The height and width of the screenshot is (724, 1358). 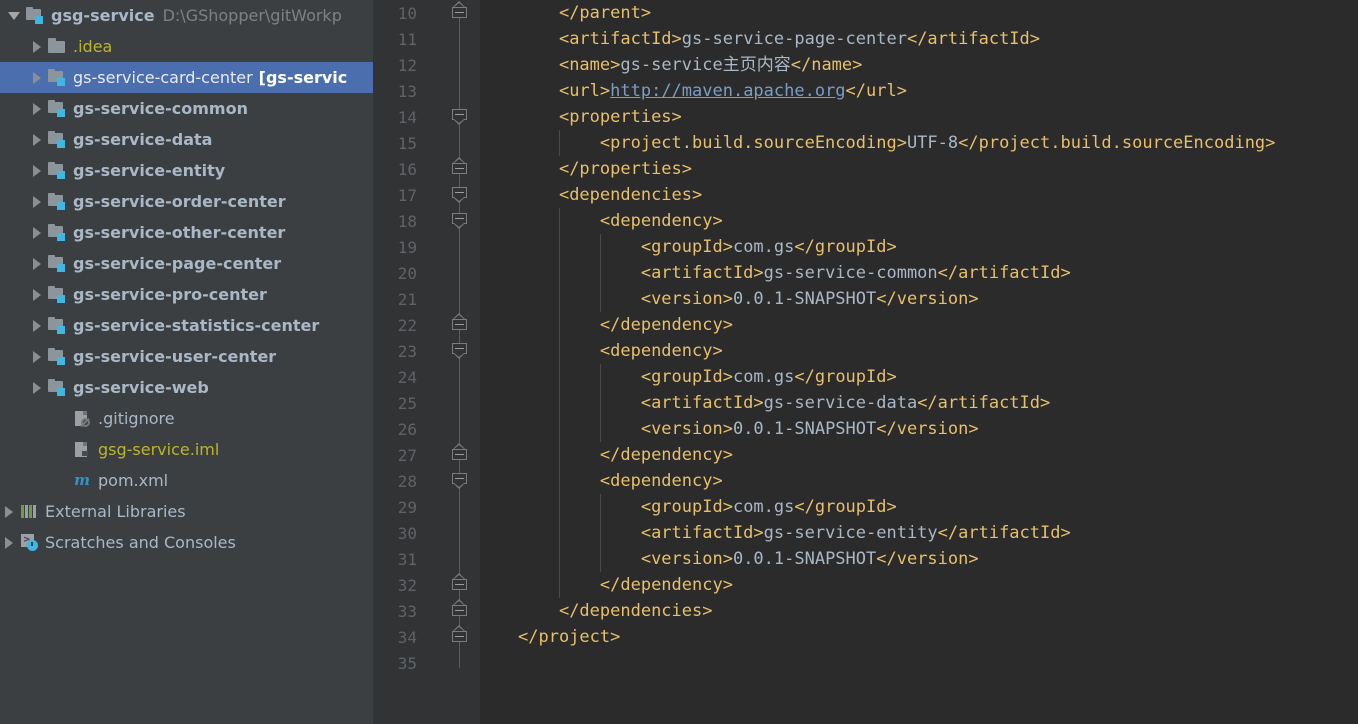 What do you see at coordinates (186, 170) in the screenshot?
I see `tree-node-gs-service-entity: gs-service-entity` at bounding box center [186, 170].